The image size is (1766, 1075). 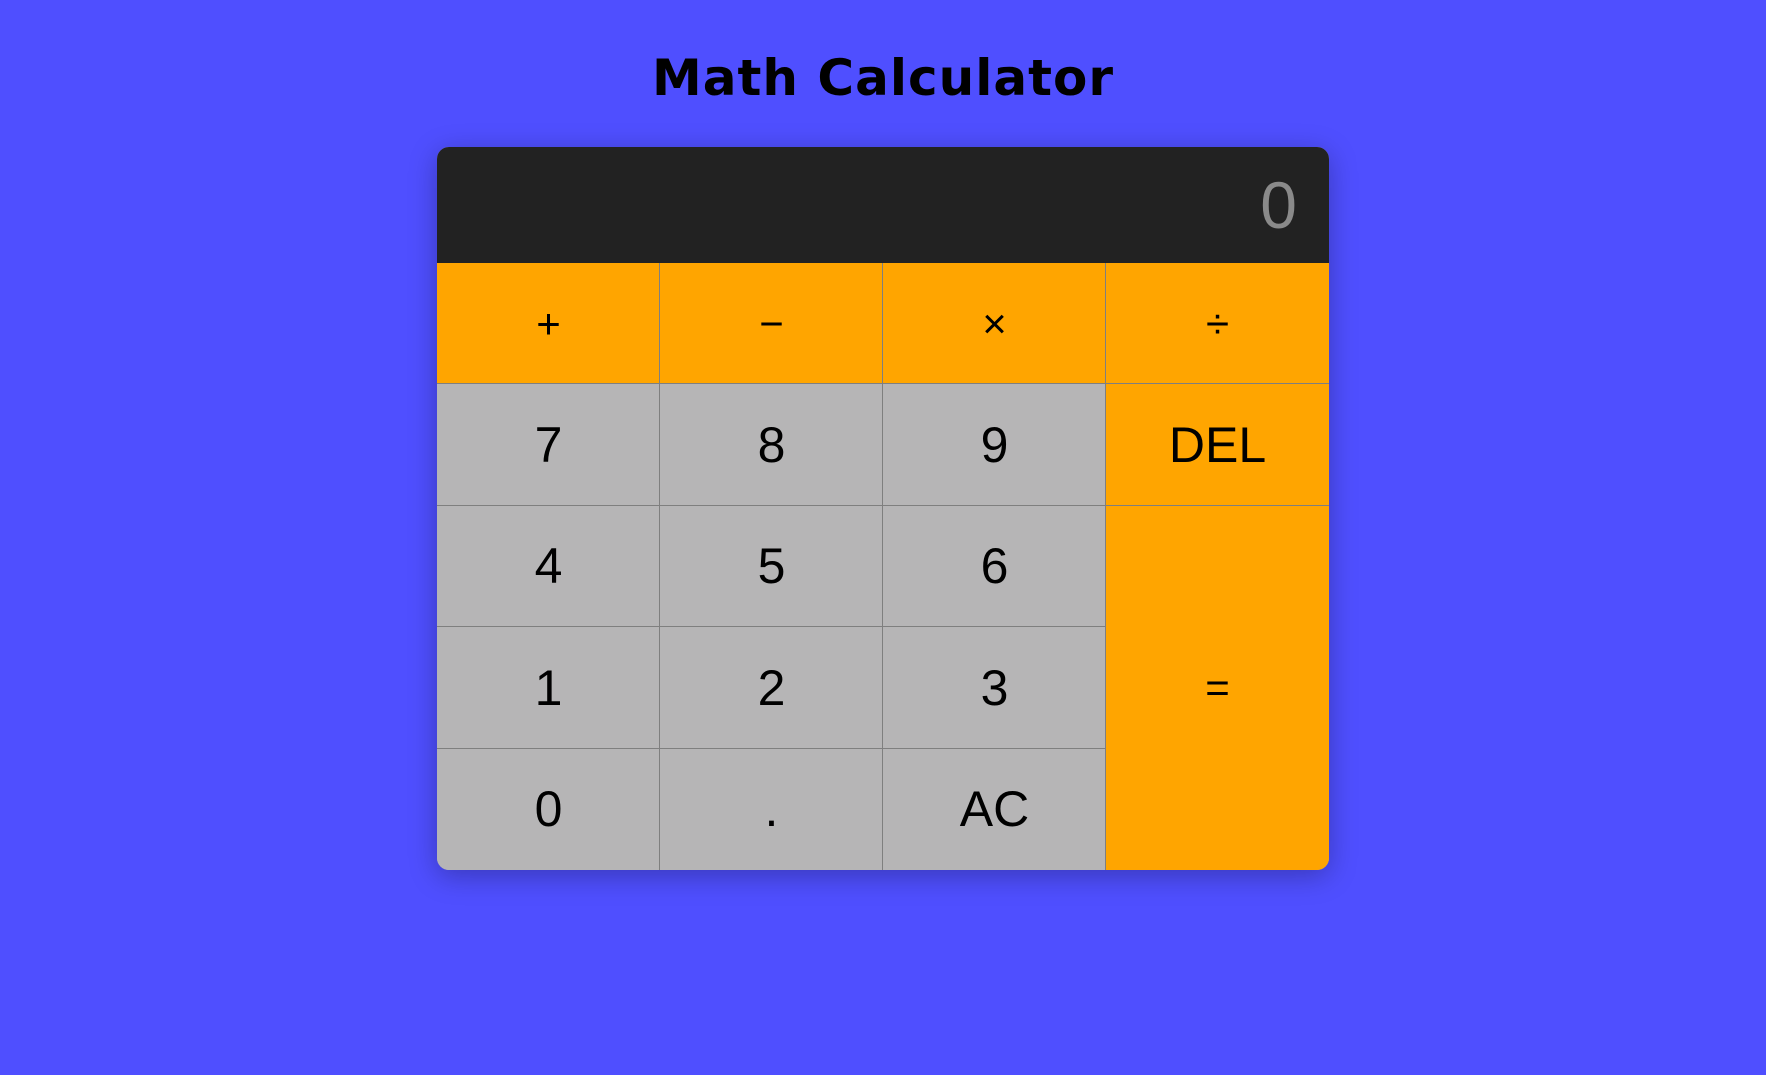 I want to click on delete-button: DEL, so click(x=1217, y=445).